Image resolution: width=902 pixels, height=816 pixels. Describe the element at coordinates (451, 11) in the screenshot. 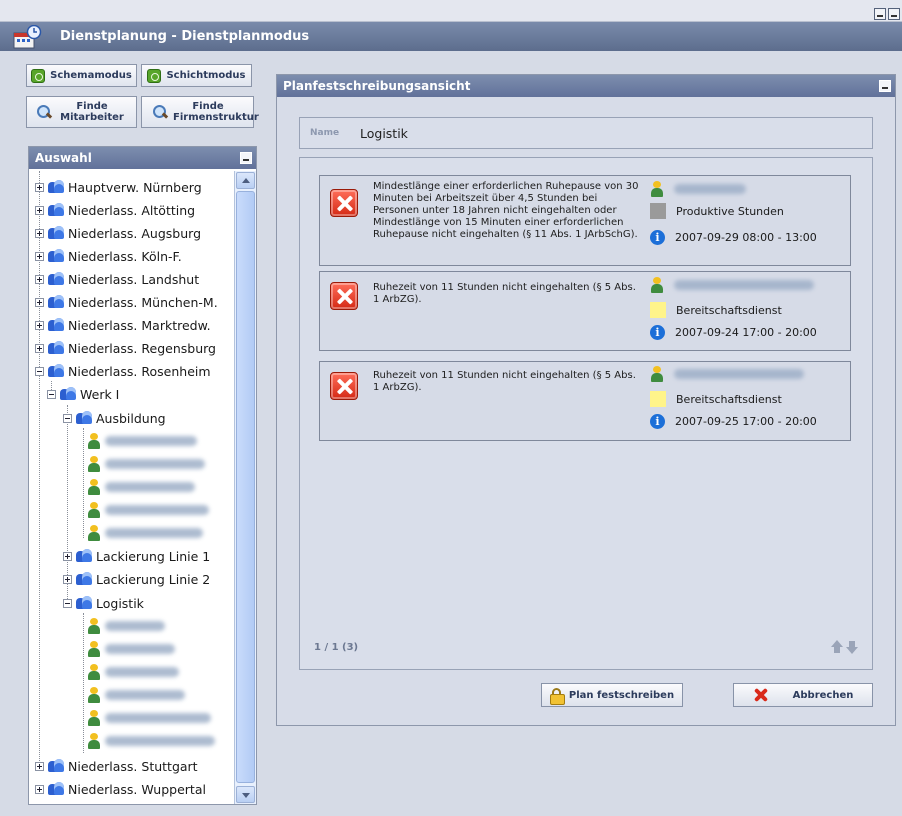

I see `top-strip` at that location.